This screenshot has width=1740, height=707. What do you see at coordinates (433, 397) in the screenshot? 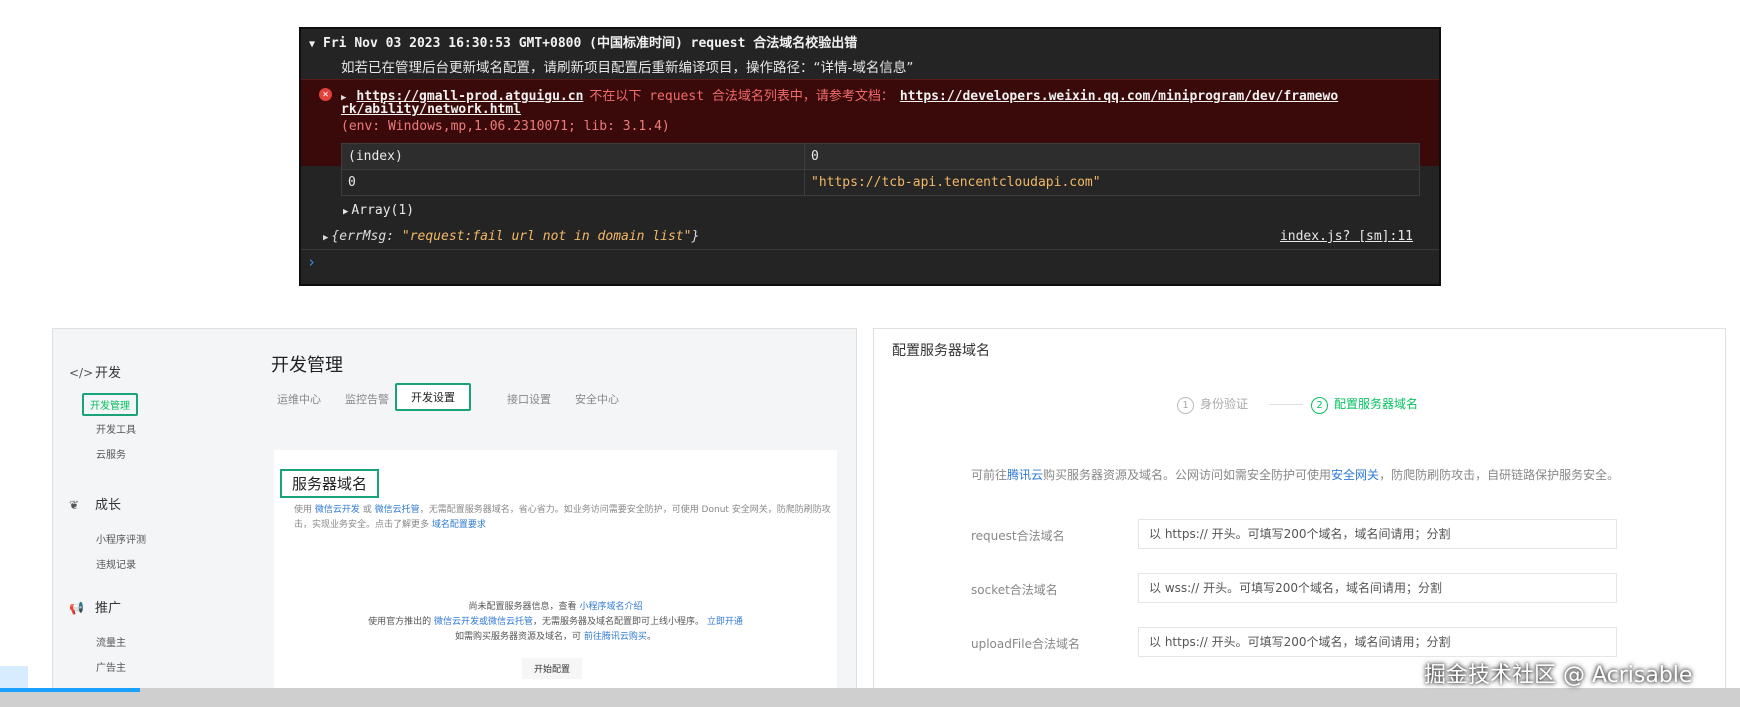
I see `tab-dev-settings: 开发设置` at bounding box center [433, 397].